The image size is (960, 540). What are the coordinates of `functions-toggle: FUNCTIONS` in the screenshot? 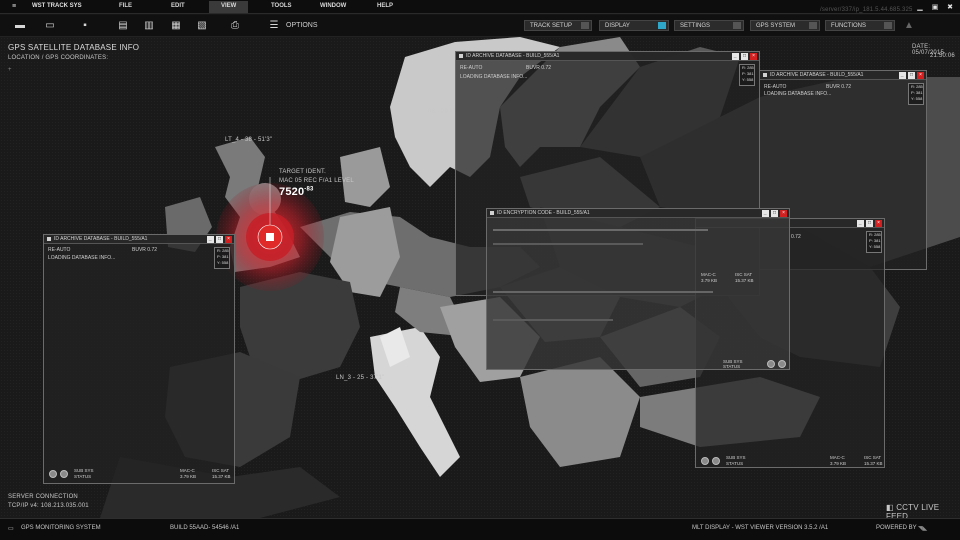 It's located at (860, 25).